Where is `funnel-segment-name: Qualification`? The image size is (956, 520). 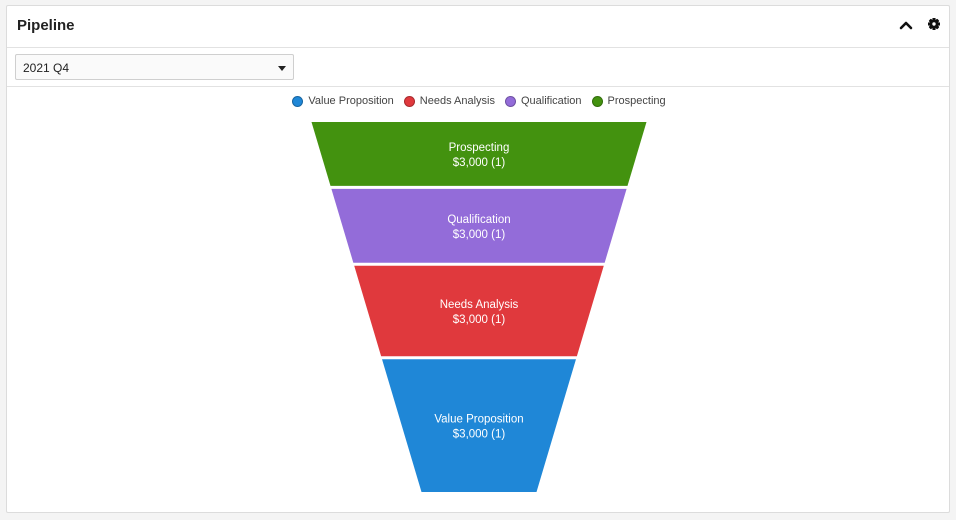
funnel-segment-name: Qualification is located at coordinates (478, 220).